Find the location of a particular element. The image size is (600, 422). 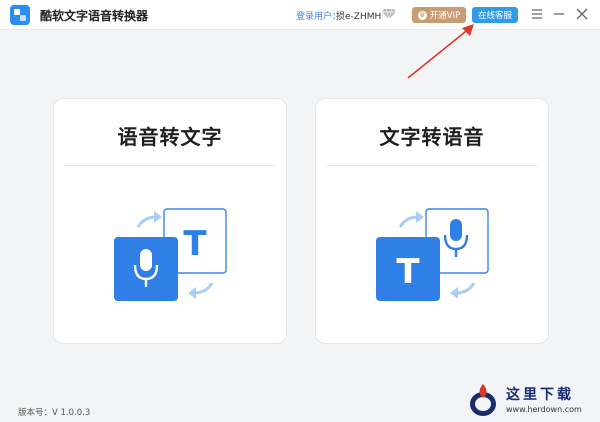

text-to-mic-icon: T is located at coordinates (432, 254).